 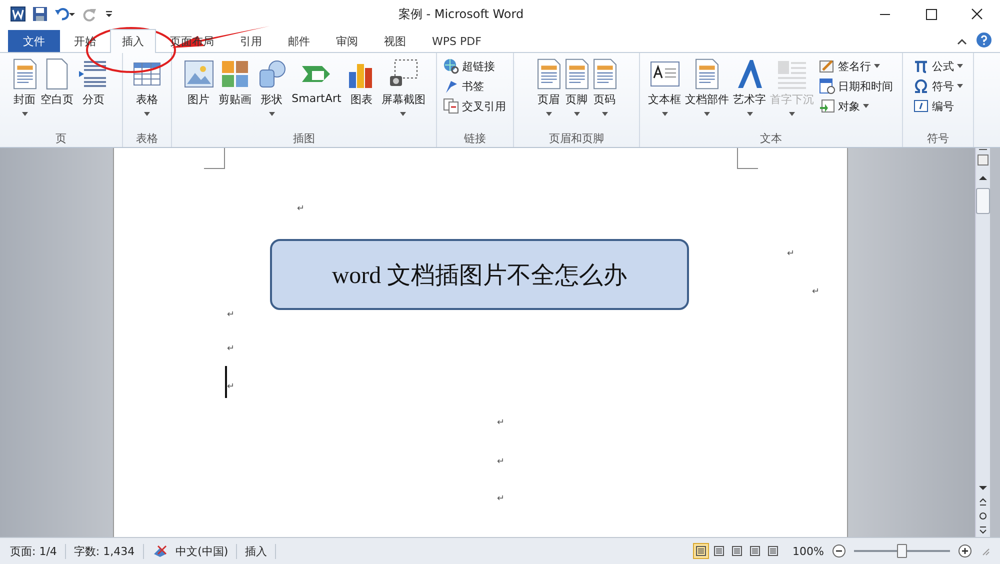 What do you see at coordinates (40, 14) in the screenshot?
I see `save-icon` at bounding box center [40, 14].